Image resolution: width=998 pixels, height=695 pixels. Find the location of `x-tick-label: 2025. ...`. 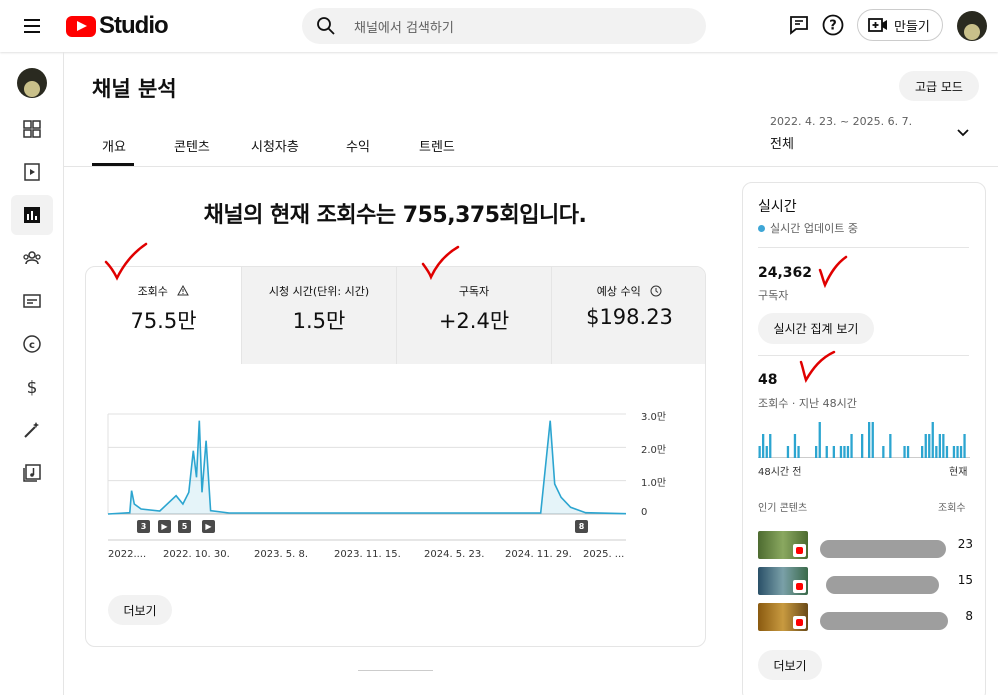

x-tick-label: 2025. ... is located at coordinates (604, 554).